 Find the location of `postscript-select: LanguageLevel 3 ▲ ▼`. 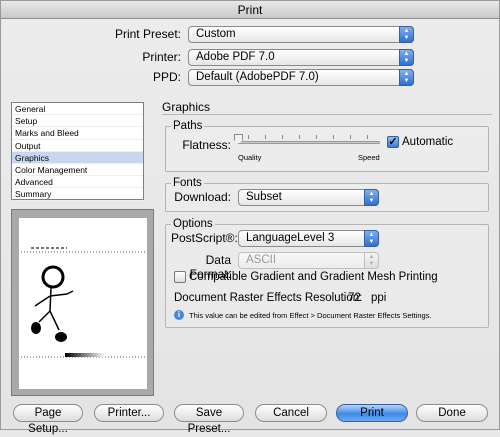

postscript-select: LanguageLevel 3 ▲ ▼ is located at coordinates (308, 238).